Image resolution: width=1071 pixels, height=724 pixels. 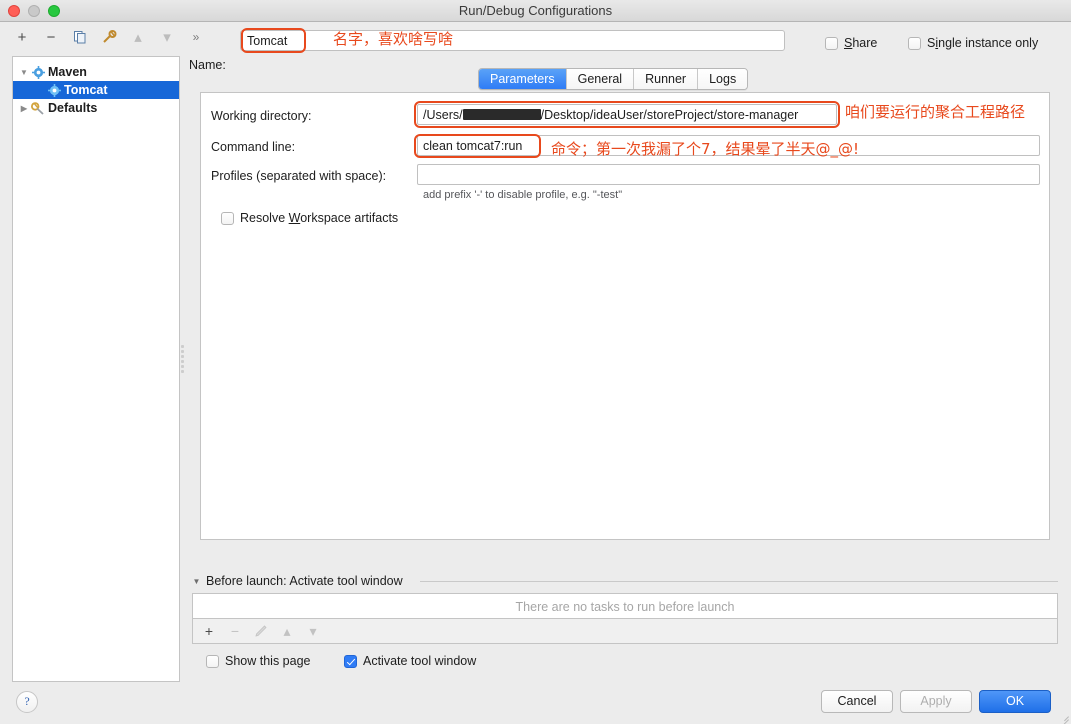 I want to click on tab-logs: Logs, so click(x=723, y=79).